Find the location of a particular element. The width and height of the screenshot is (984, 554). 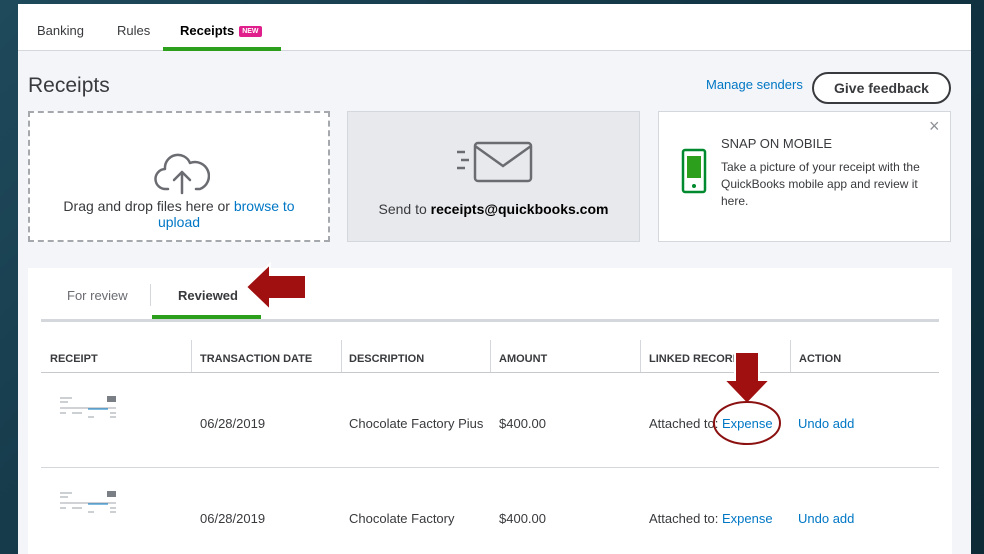

row-2-amount: $400.00 is located at coordinates (522, 518).